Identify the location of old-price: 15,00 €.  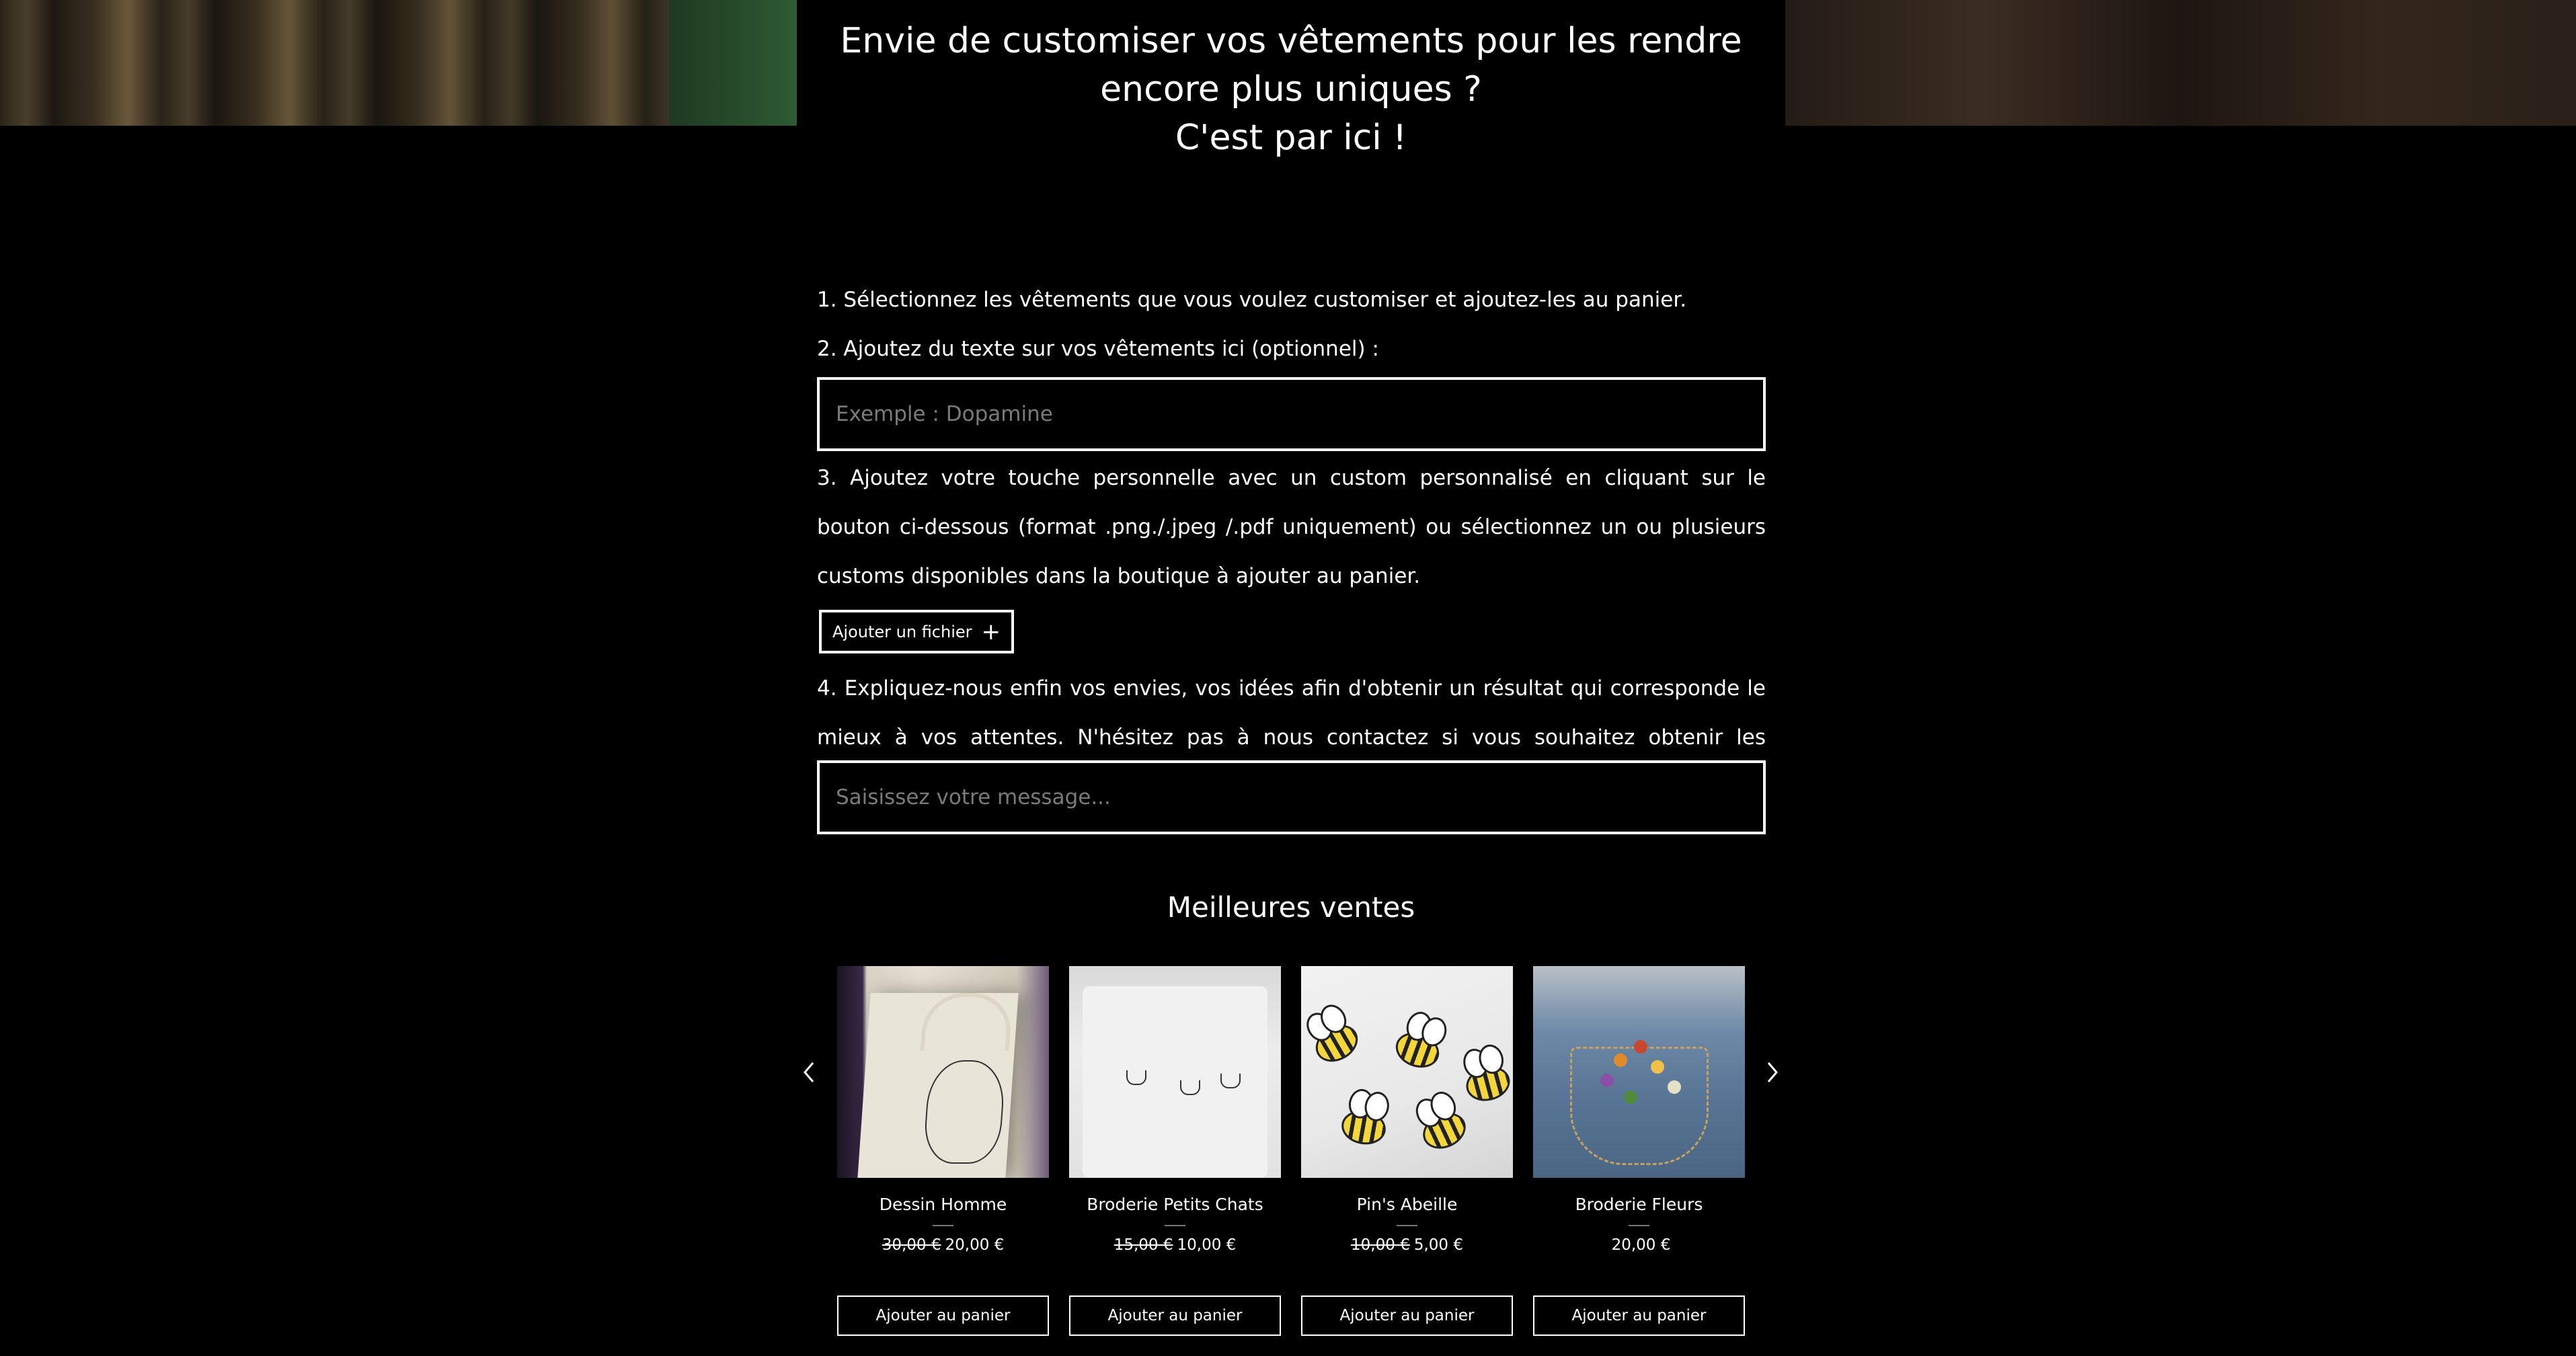
(1143, 1245).